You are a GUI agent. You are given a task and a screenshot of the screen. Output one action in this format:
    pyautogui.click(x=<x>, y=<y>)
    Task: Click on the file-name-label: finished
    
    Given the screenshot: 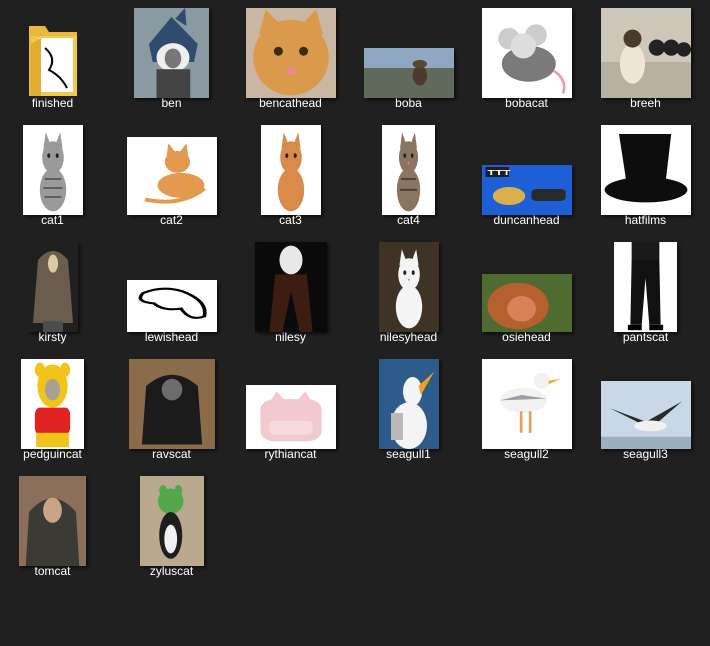 What is the action you would take?
    pyautogui.click(x=52, y=103)
    